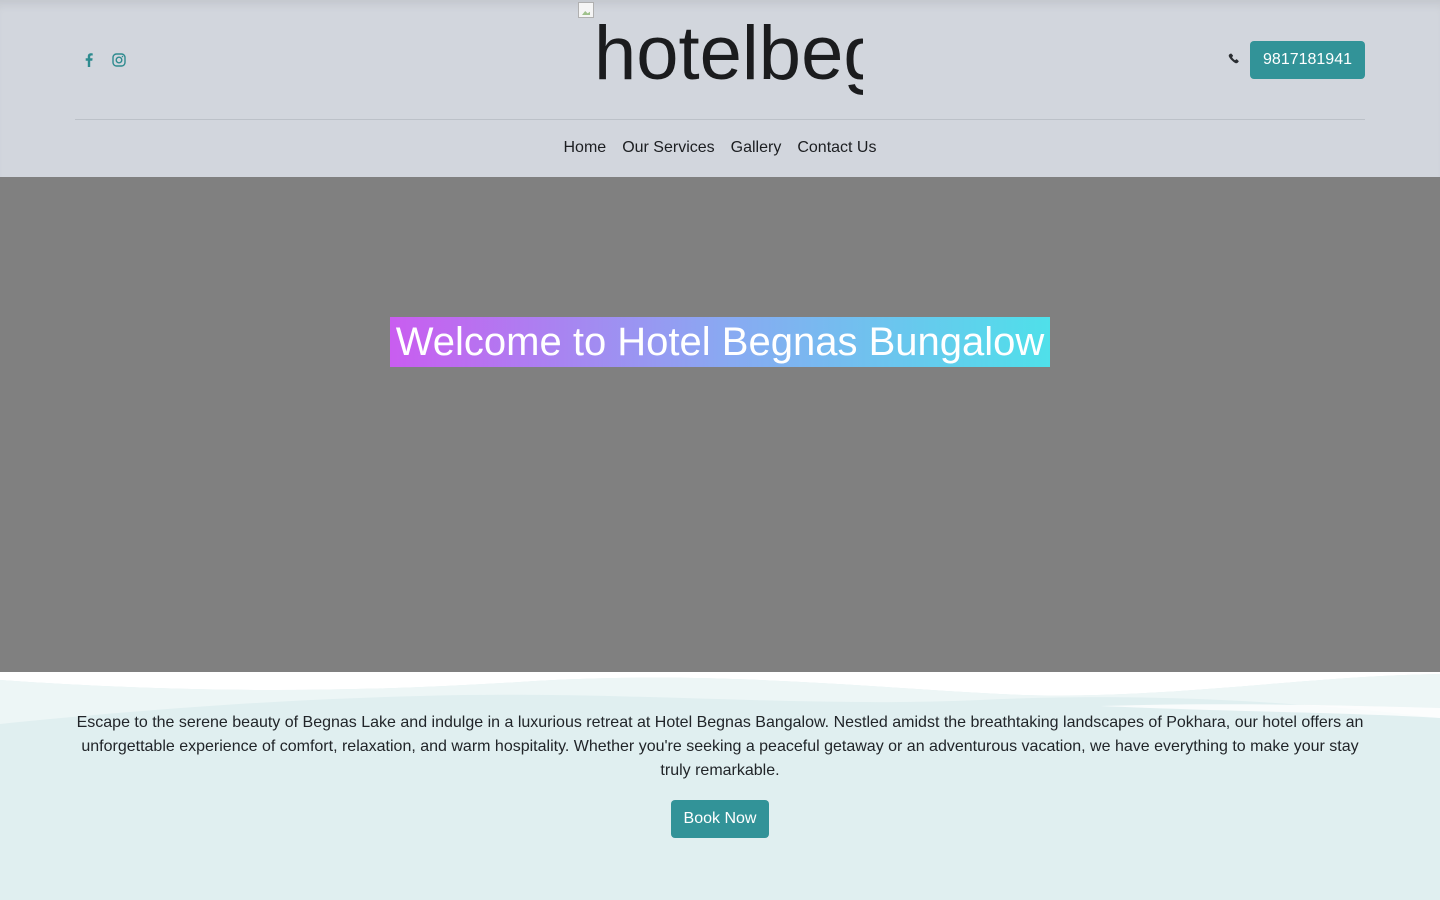  I want to click on social-links, so click(104, 60).